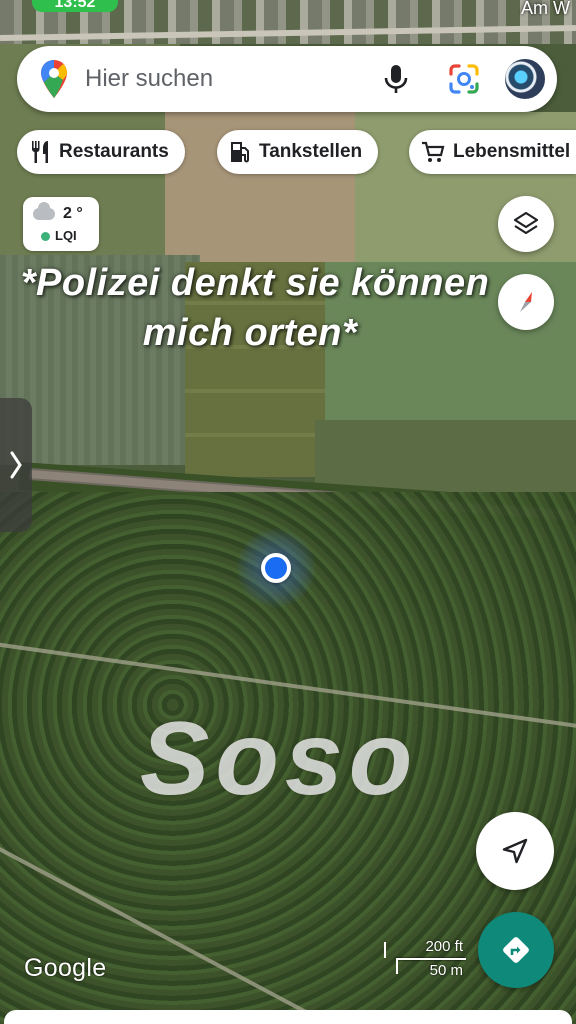 This screenshot has height=1024, width=576. What do you see at coordinates (73, 213) in the screenshot?
I see `weather-temperature: 2 °` at bounding box center [73, 213].